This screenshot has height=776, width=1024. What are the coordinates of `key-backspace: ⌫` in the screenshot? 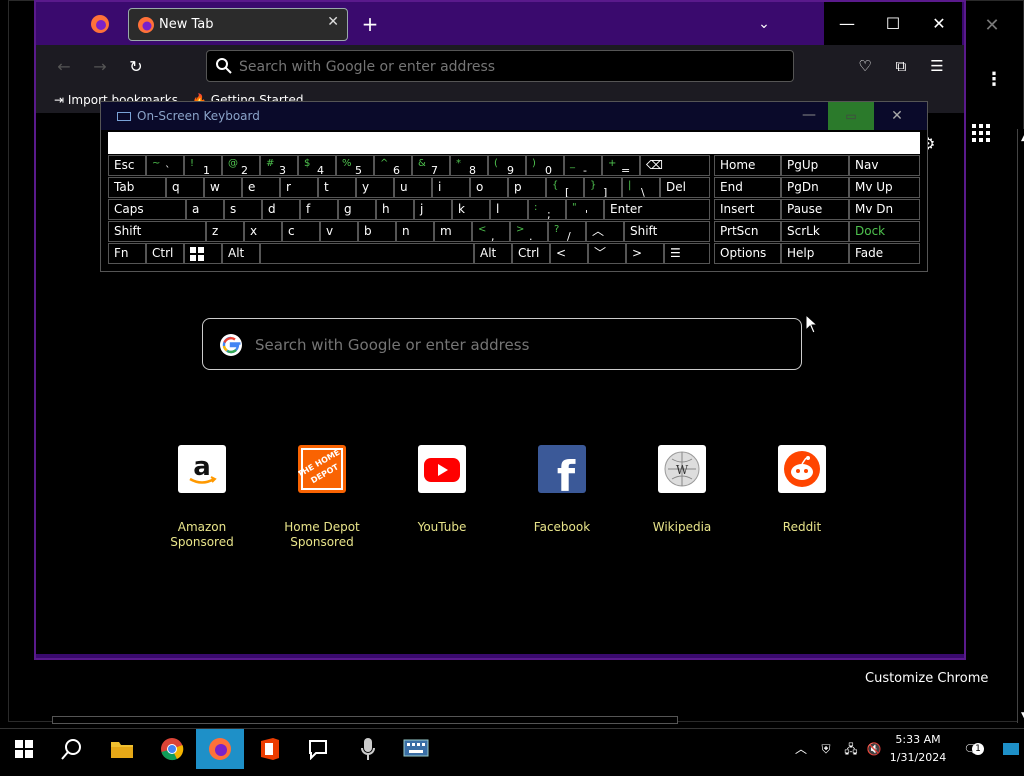 It's located at (675, 165).